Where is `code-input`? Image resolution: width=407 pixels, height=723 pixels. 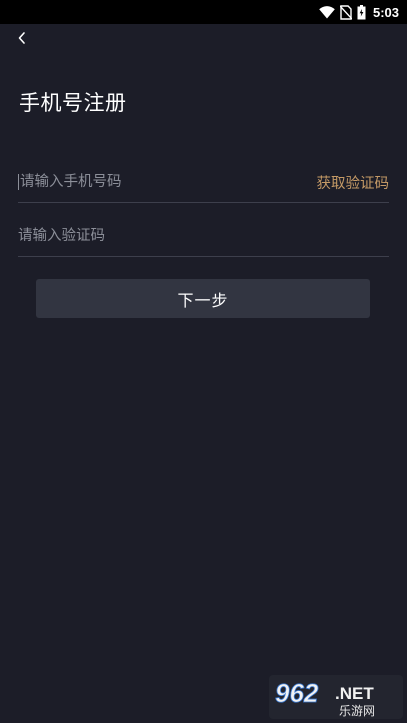 code-input is located at coordinates (203, 236).